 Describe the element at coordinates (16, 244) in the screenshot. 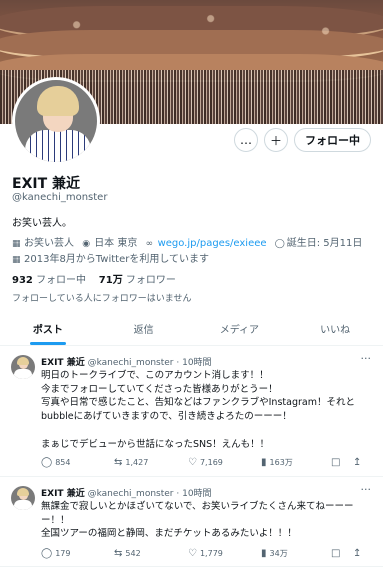

I see `briefcase-icon: ▦` at that location.